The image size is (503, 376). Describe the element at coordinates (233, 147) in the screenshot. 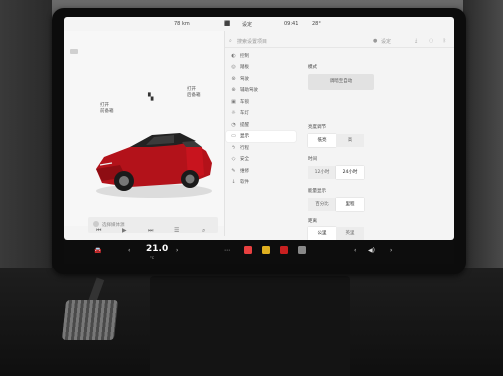

I see `bolt-icon: ϟ` at that location.